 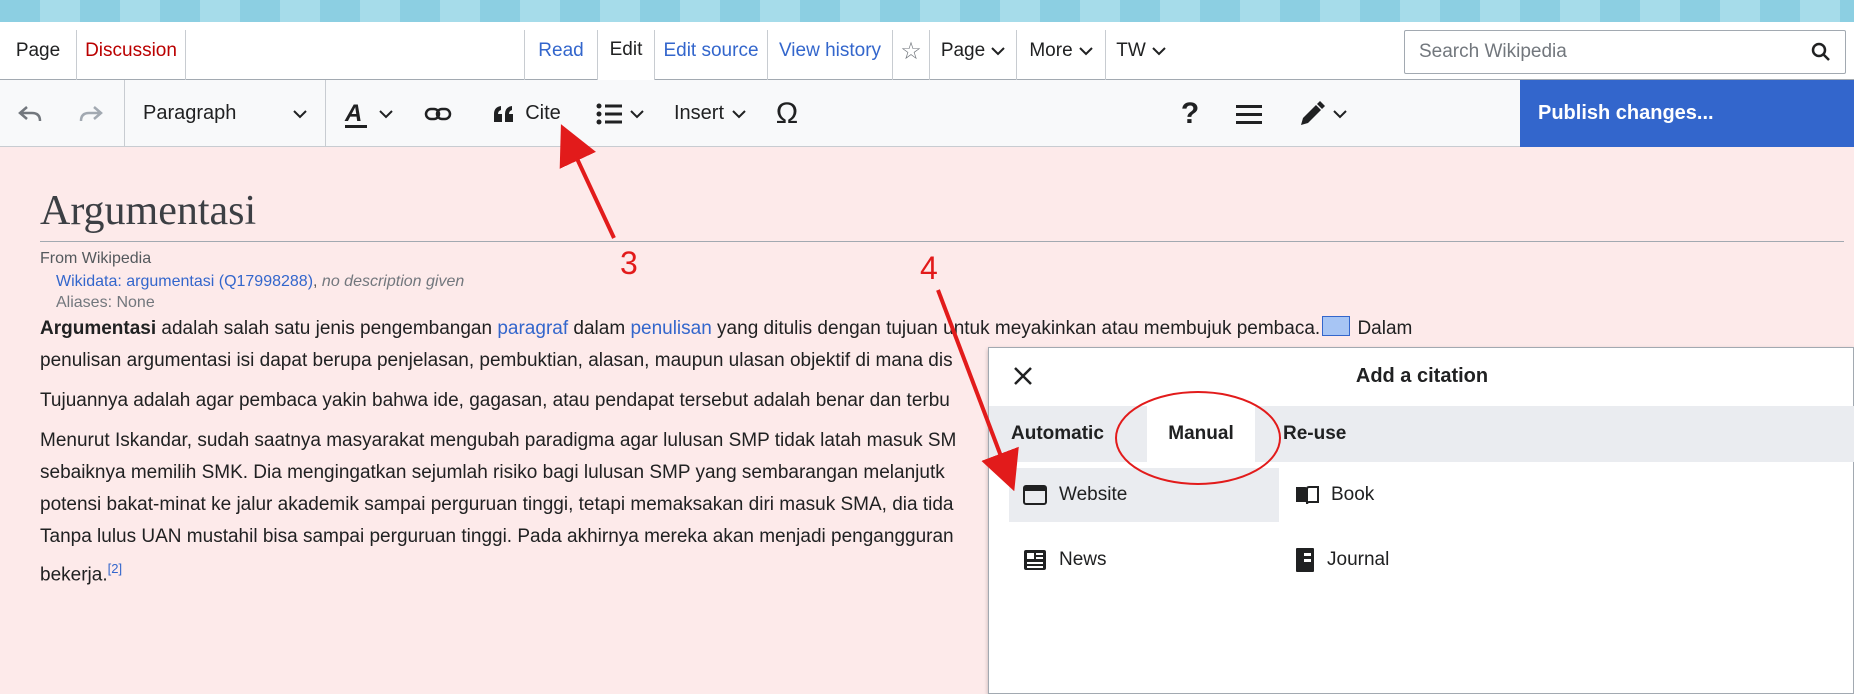 I want to click on bulleted-list-icon, so click(x=609, y=113).